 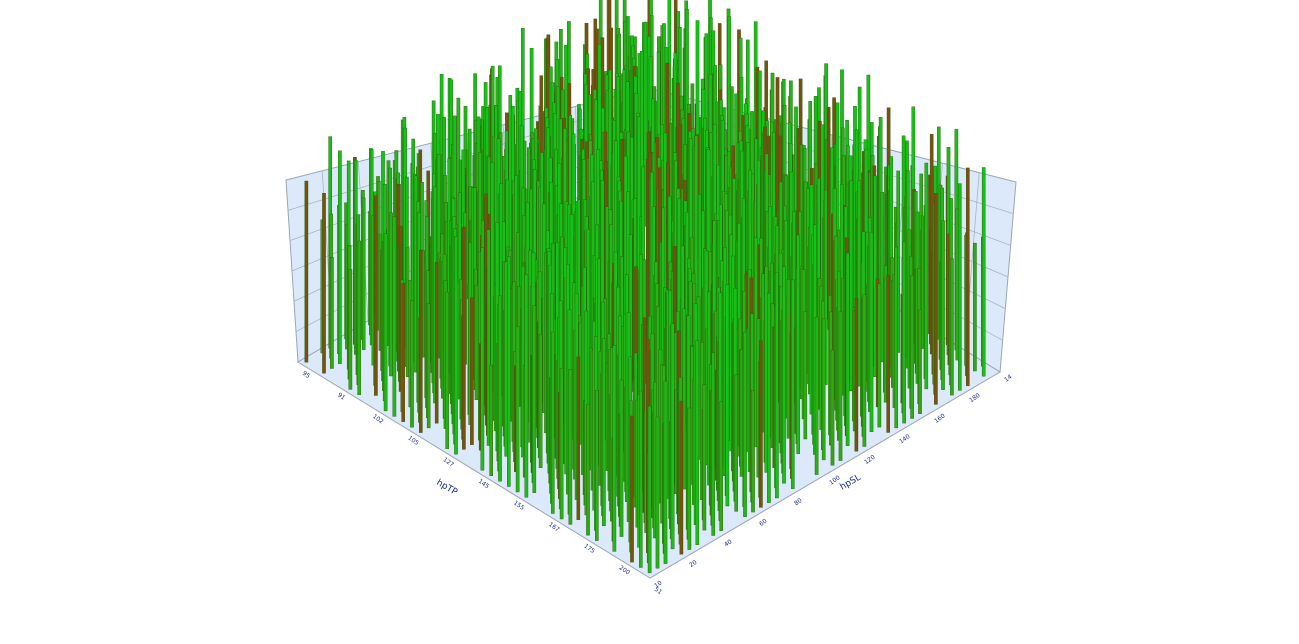 I want to click on x-tick-label: 200, so click(x=625, y=570).